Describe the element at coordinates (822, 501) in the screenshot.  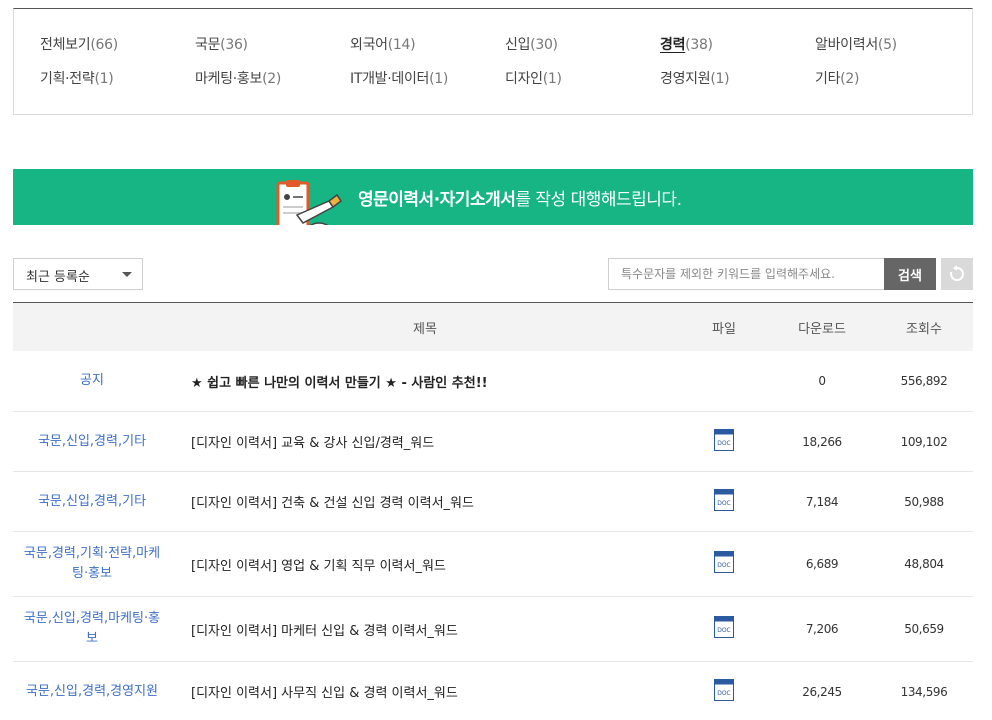
I see `row-downloads: 7,184` at that location.